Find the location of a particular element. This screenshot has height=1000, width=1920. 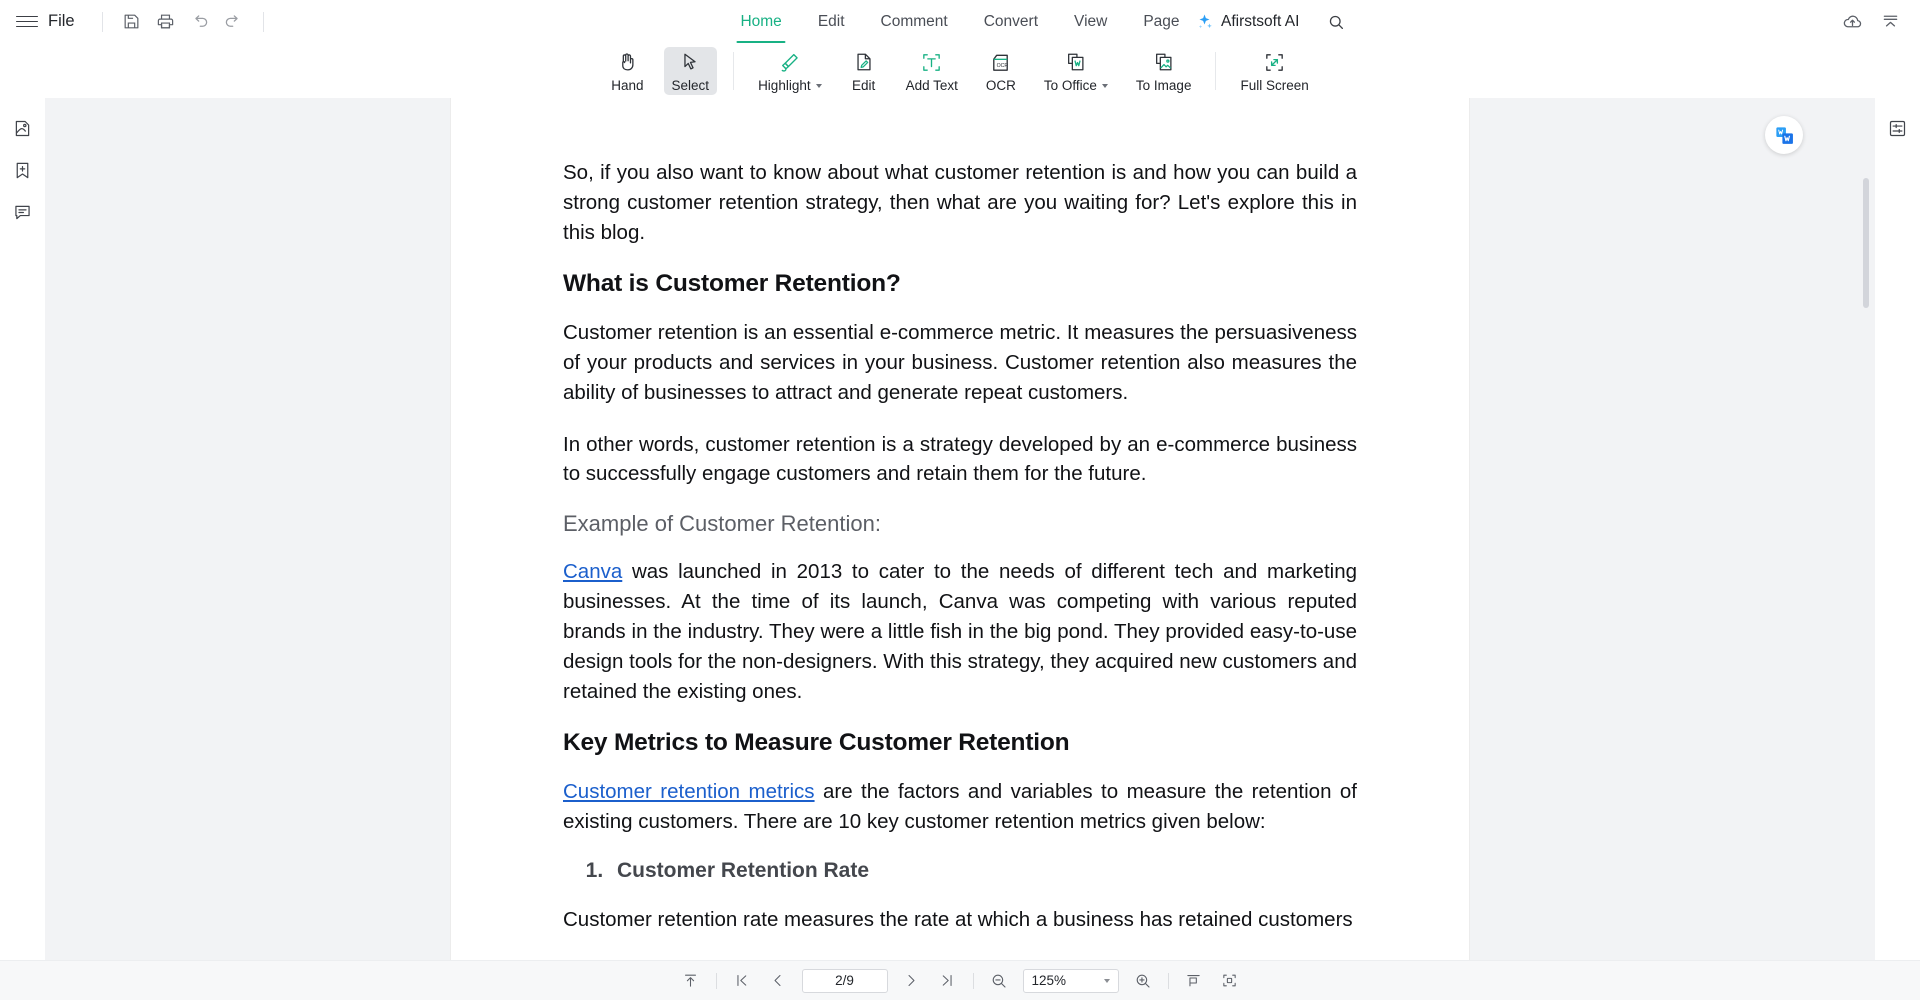

left-sidebar is located at coordinates (22, 529).